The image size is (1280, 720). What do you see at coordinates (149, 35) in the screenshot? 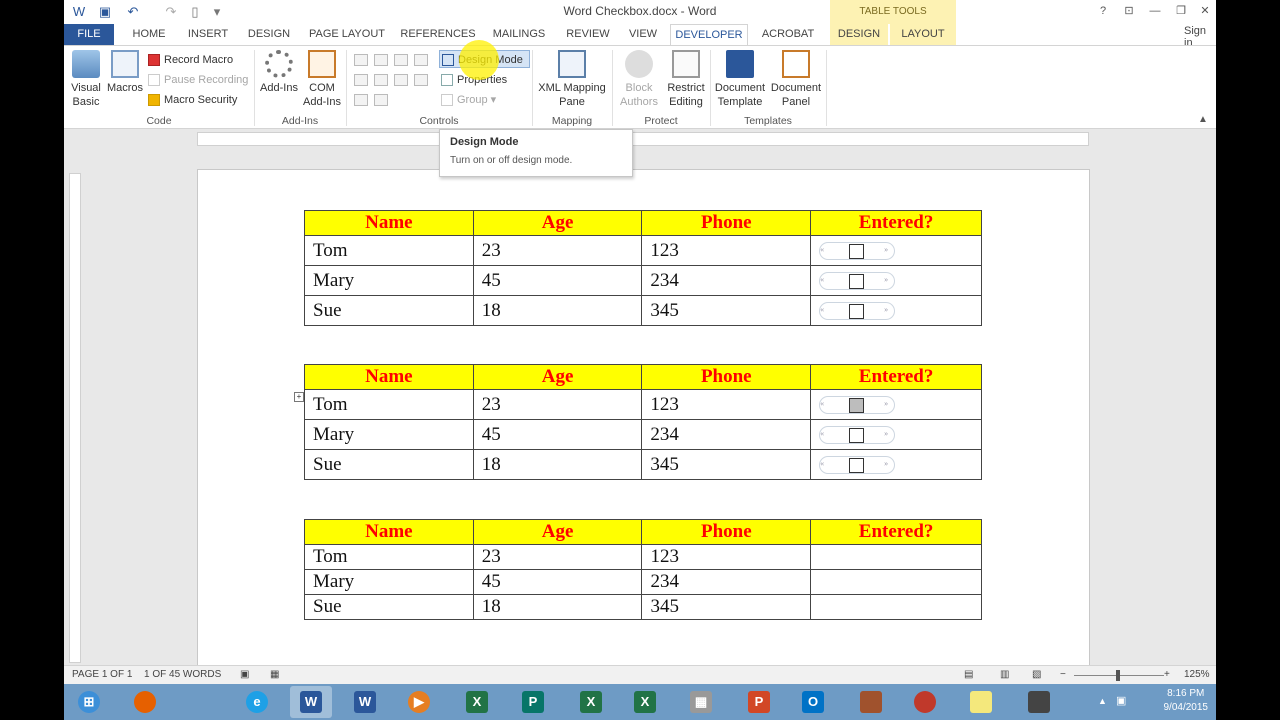
I see `tab-home: HOME` at bounding box center [149, 35].